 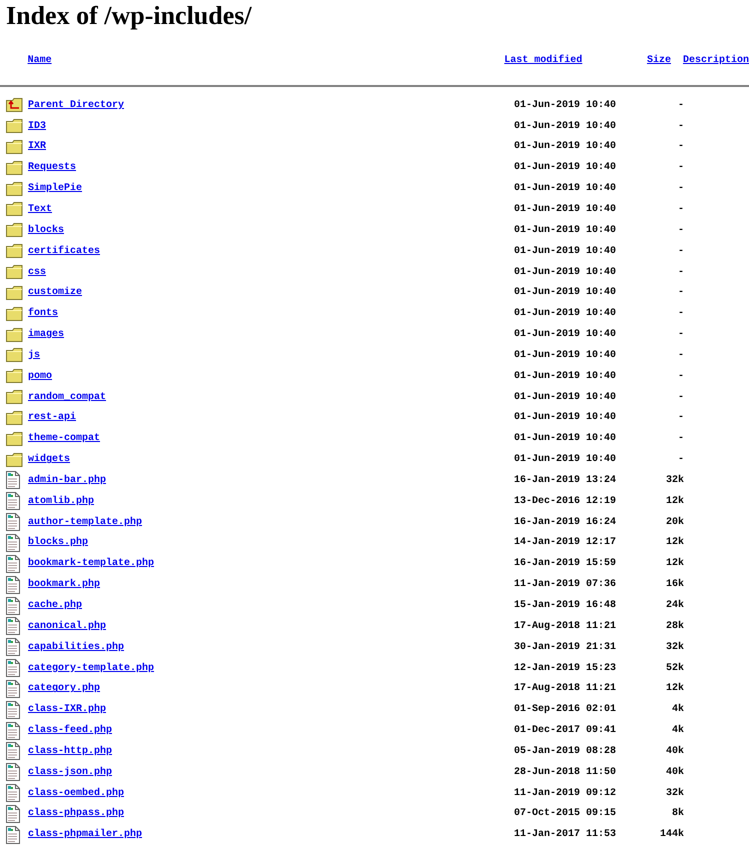 What do you see at coordinates (40, 60) in the screenshot?
I see `name-column-link: Name` at bounding box center [40, 60].